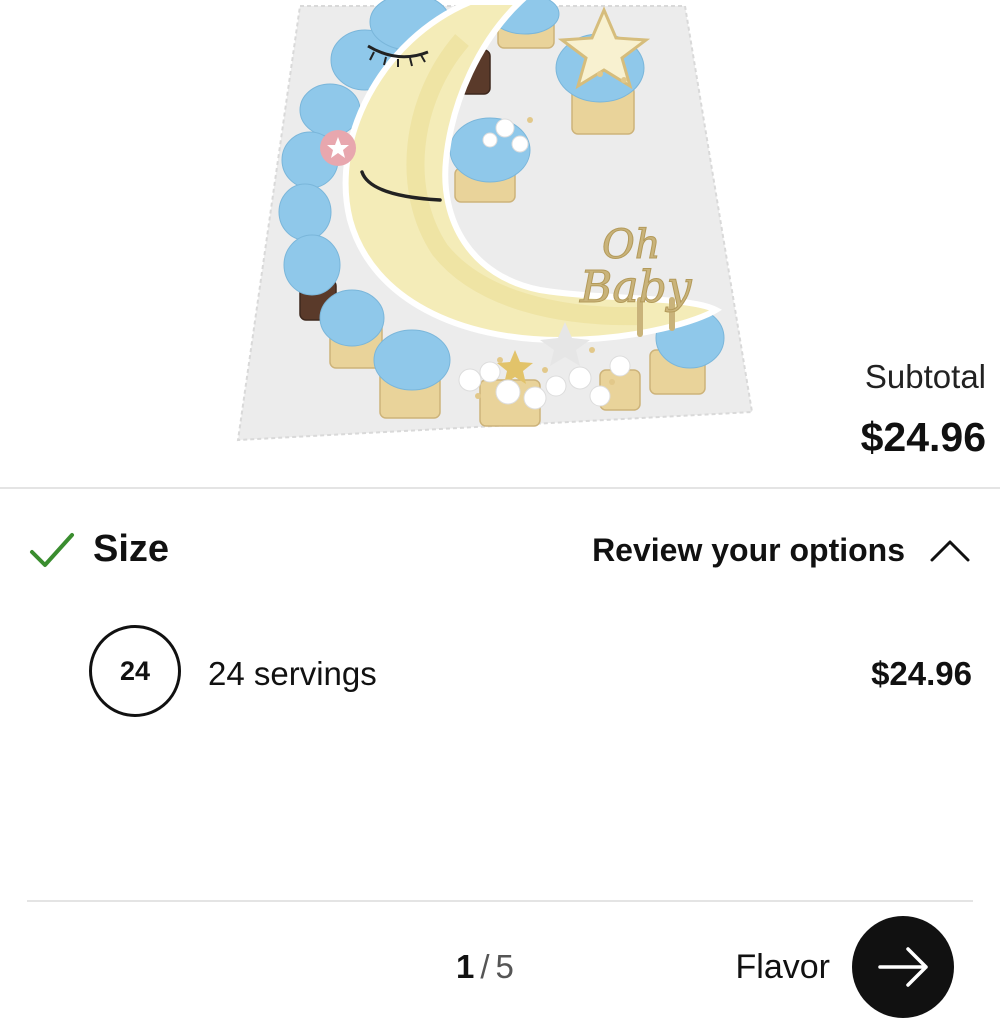 The width and height of the screenshot is (1000, 1018). What do you see at coordinates (950, 549) in the screenshot?
I see `chevron-up-icon` at bounding box center [950, 549].